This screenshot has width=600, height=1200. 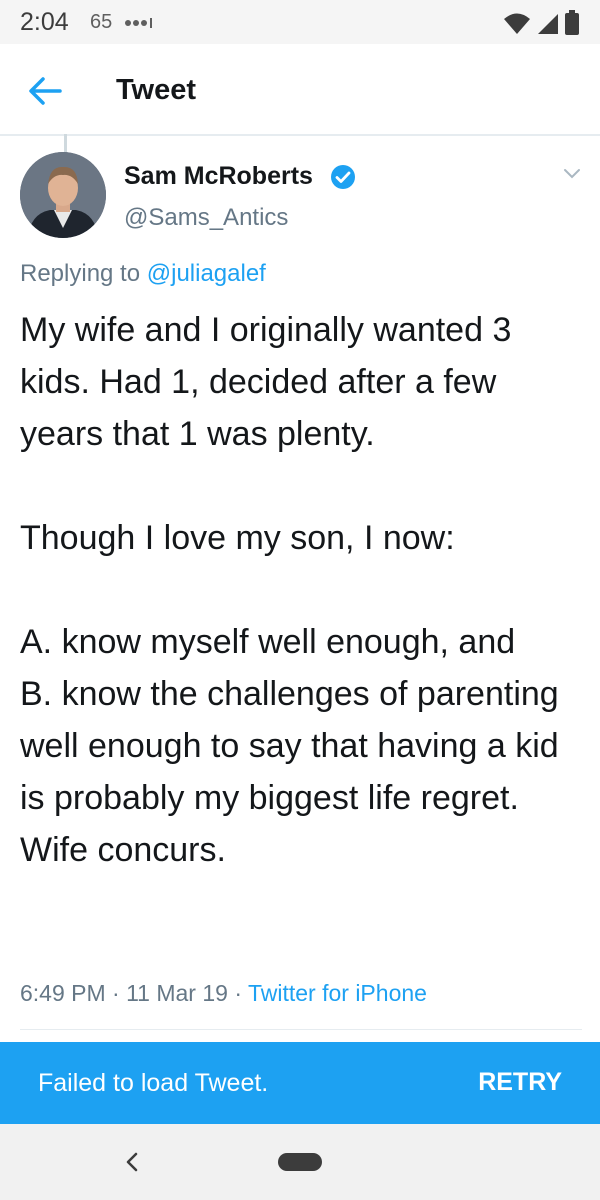 What do you see at coordinates (206, 273) in the screenshot?
I see `reply-to-link: @juliagalef` at bounding box center [206, 273].